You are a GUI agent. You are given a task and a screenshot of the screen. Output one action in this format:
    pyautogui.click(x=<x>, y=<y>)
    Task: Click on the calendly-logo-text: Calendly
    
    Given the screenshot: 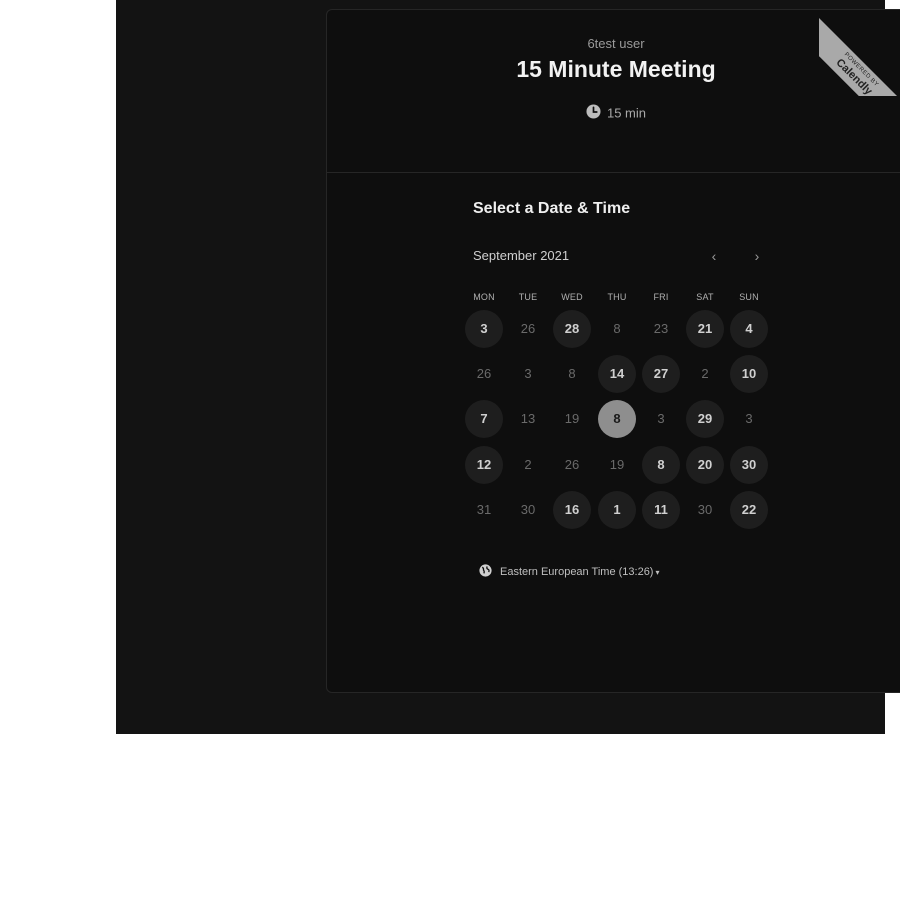 What is the action you would take?
    pyautogui.click(x=854, y=76)
    